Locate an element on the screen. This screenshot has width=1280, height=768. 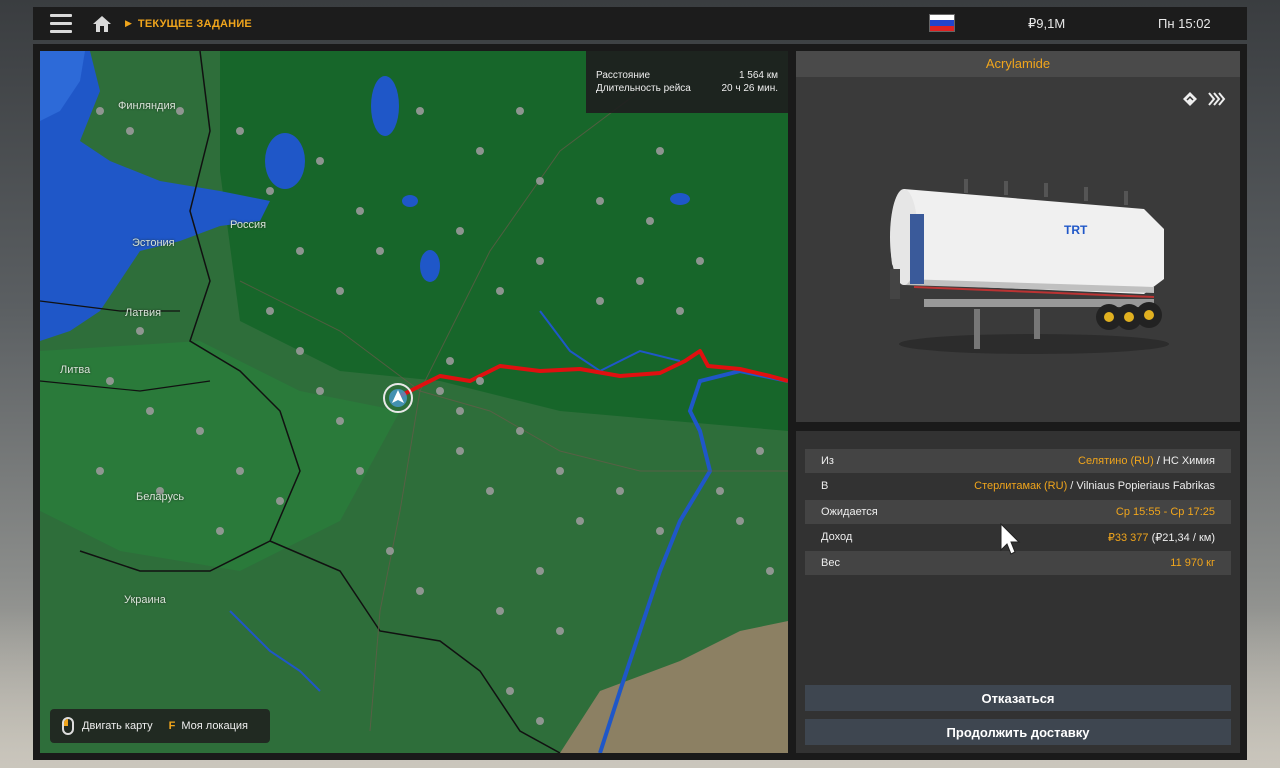
move-map-label: Двигать карту is located at coordinates (117, 726).